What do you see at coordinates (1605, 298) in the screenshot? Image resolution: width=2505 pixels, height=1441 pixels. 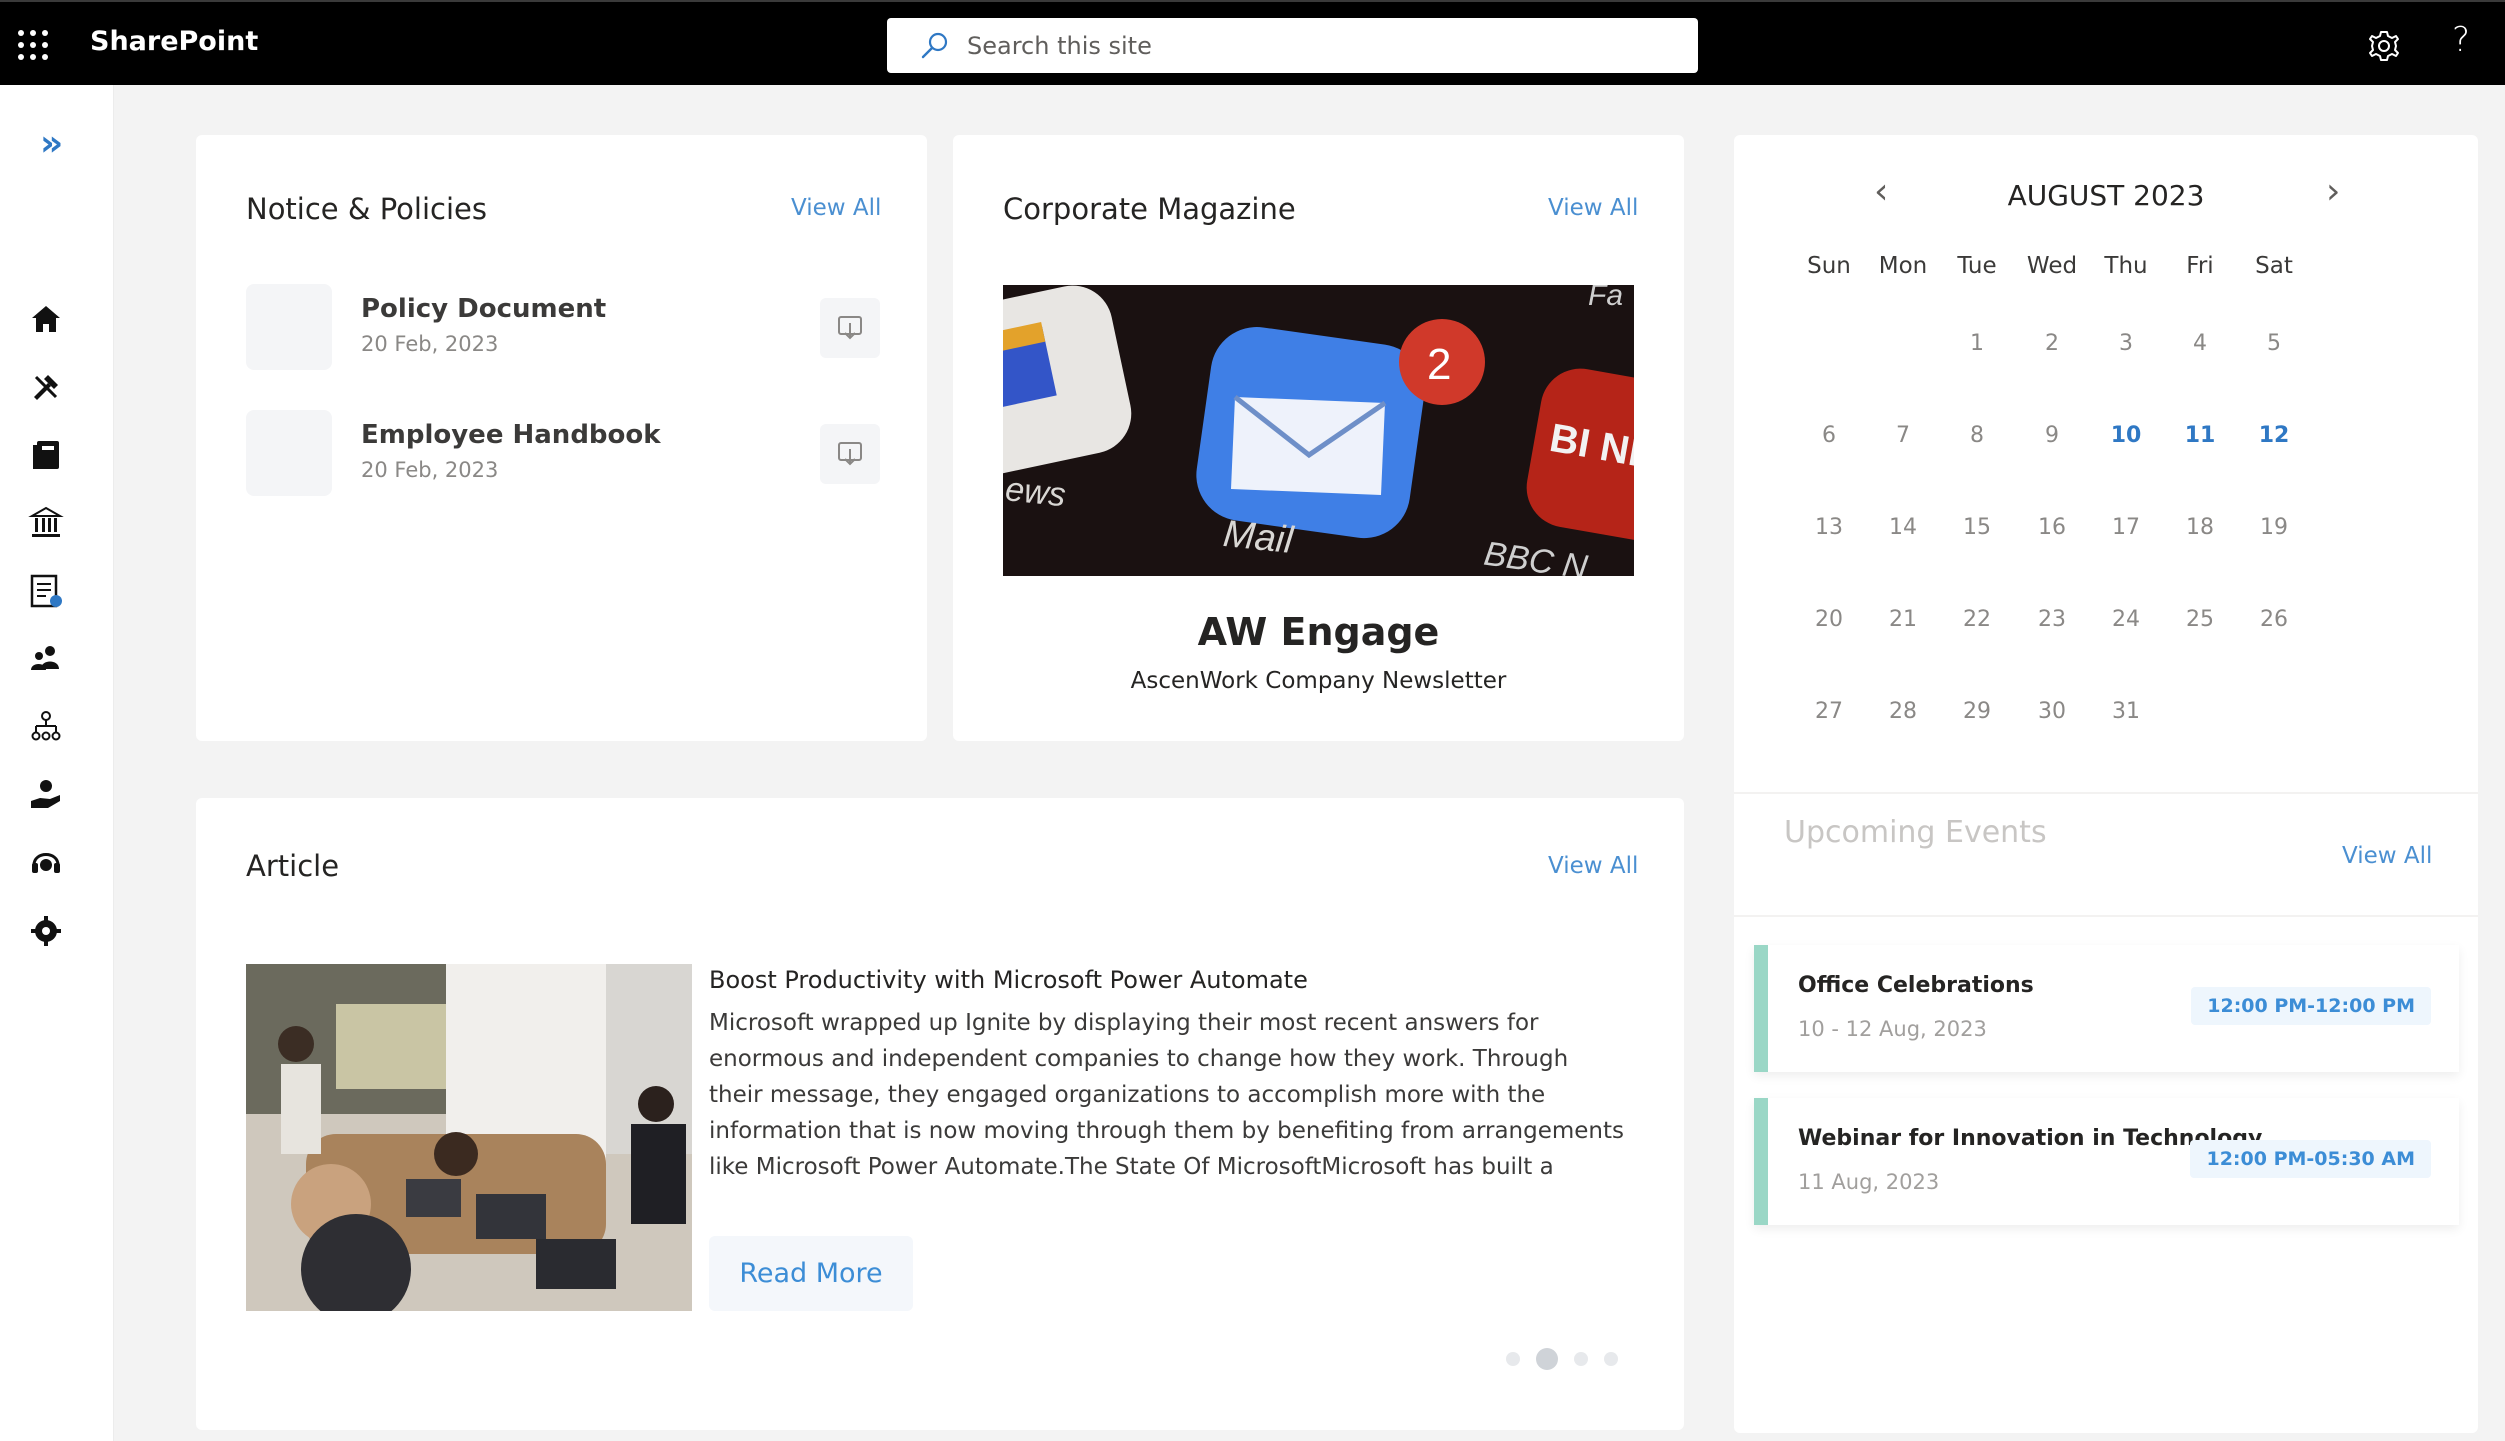 I see `magazine-fa-text: Fa` at bounding box center [1605, 298].